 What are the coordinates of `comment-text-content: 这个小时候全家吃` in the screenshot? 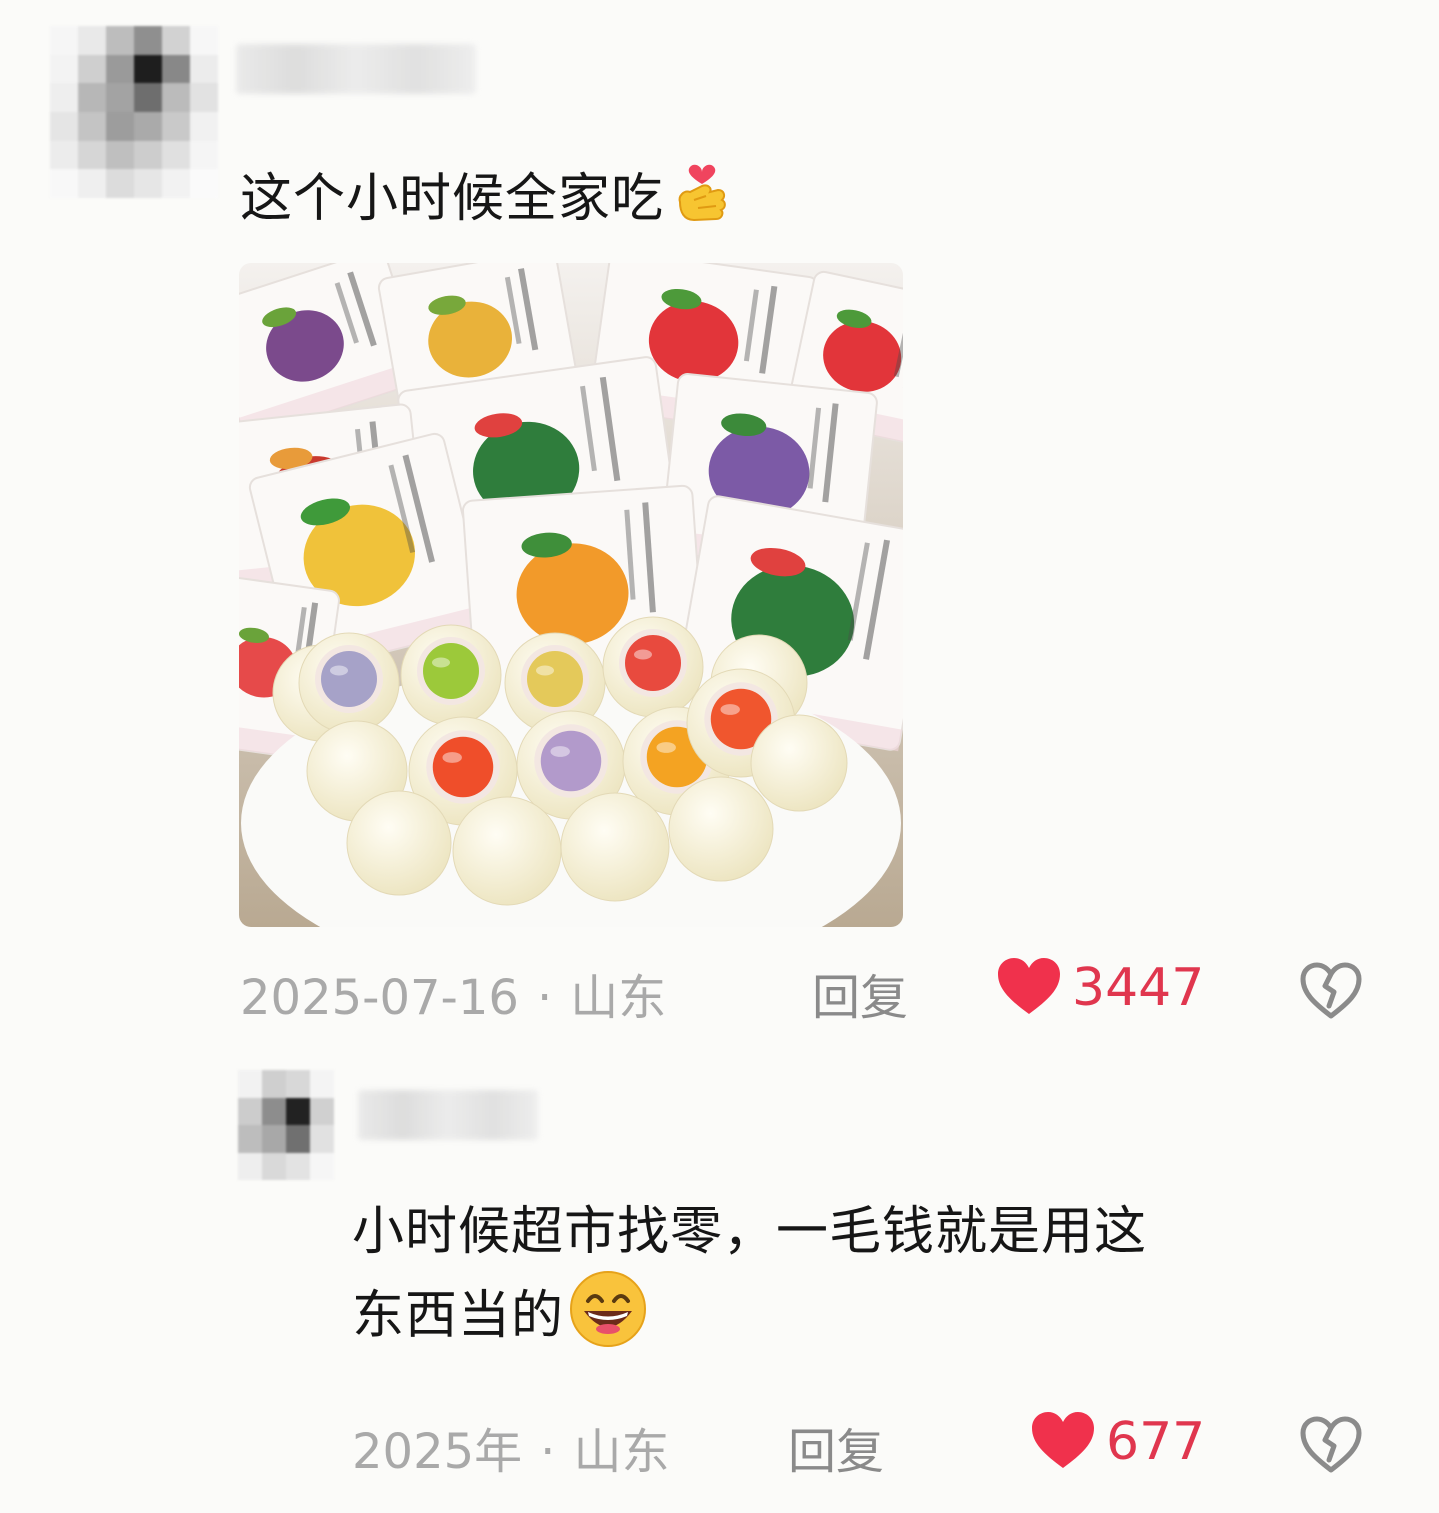 It's located at (452, 198).